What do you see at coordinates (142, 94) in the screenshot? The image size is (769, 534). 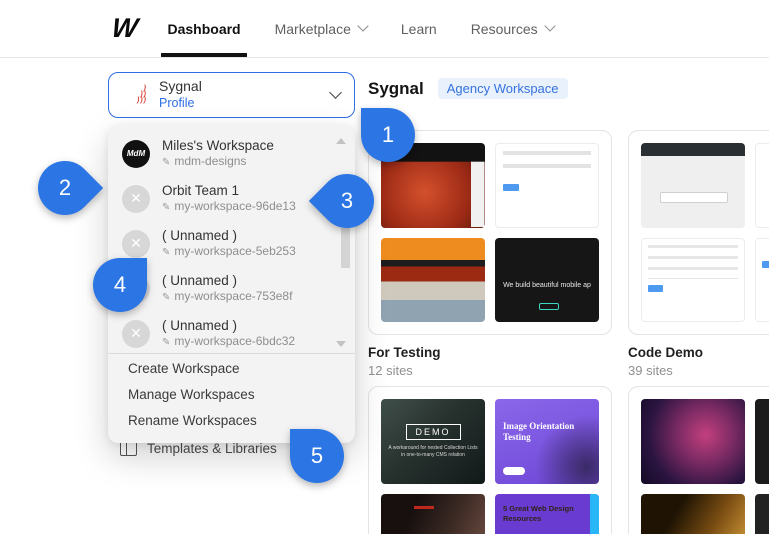 I see `sygnal-logo-icon: ) )) )))` at bounding box center [142, 94].